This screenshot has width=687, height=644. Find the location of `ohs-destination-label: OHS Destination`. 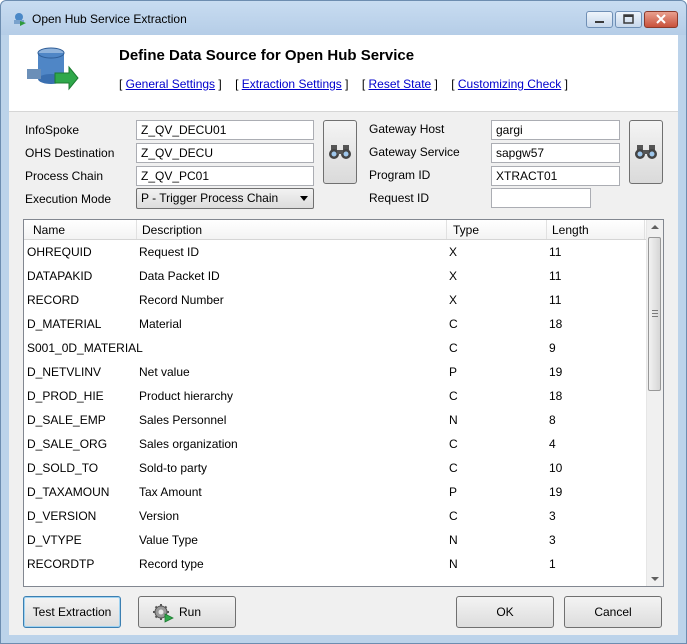

ohs-destination-label: OHS Destination is located at coordinates (70, 153).